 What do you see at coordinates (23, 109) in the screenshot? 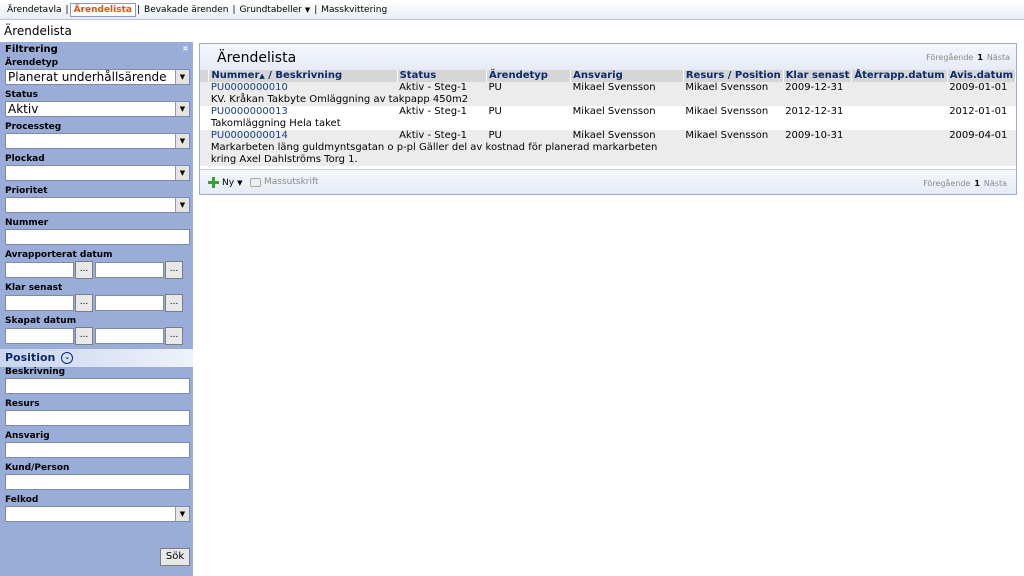
I see `status-value: Aktiv` at bounding box center [23, 109].